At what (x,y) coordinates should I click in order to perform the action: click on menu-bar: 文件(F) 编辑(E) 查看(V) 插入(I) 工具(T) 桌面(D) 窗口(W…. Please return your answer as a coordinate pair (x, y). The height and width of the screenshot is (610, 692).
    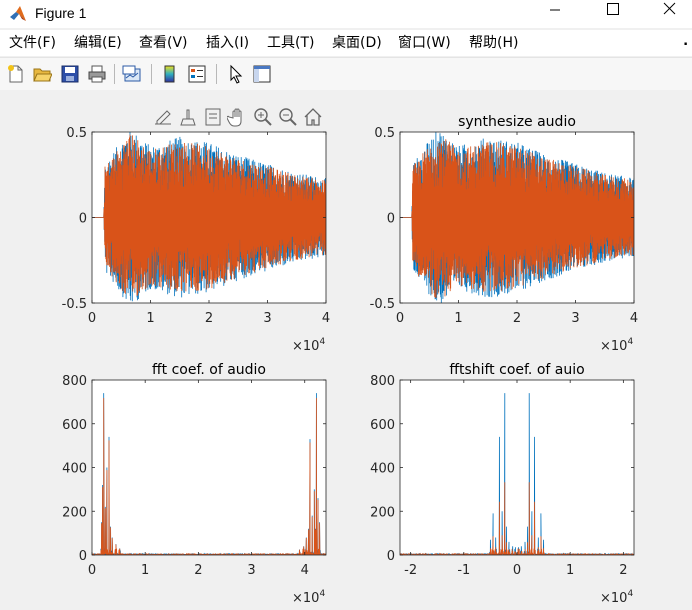
    Looking at the image, I should click on (346, 43).